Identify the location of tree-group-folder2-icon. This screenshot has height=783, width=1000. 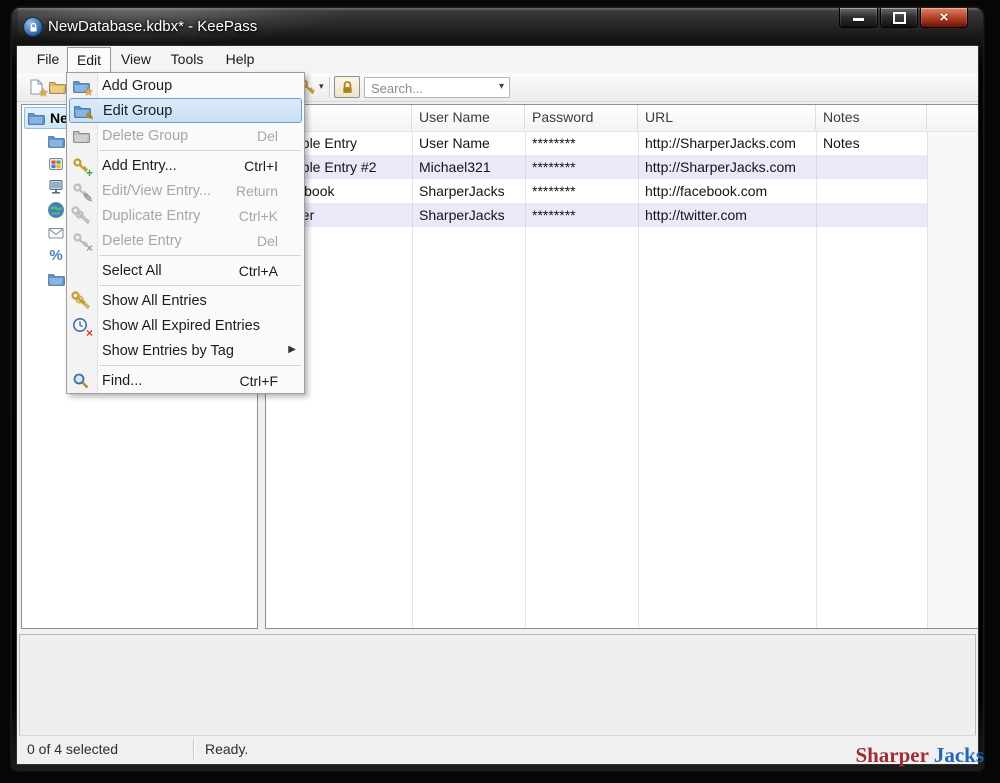
(56, 279).